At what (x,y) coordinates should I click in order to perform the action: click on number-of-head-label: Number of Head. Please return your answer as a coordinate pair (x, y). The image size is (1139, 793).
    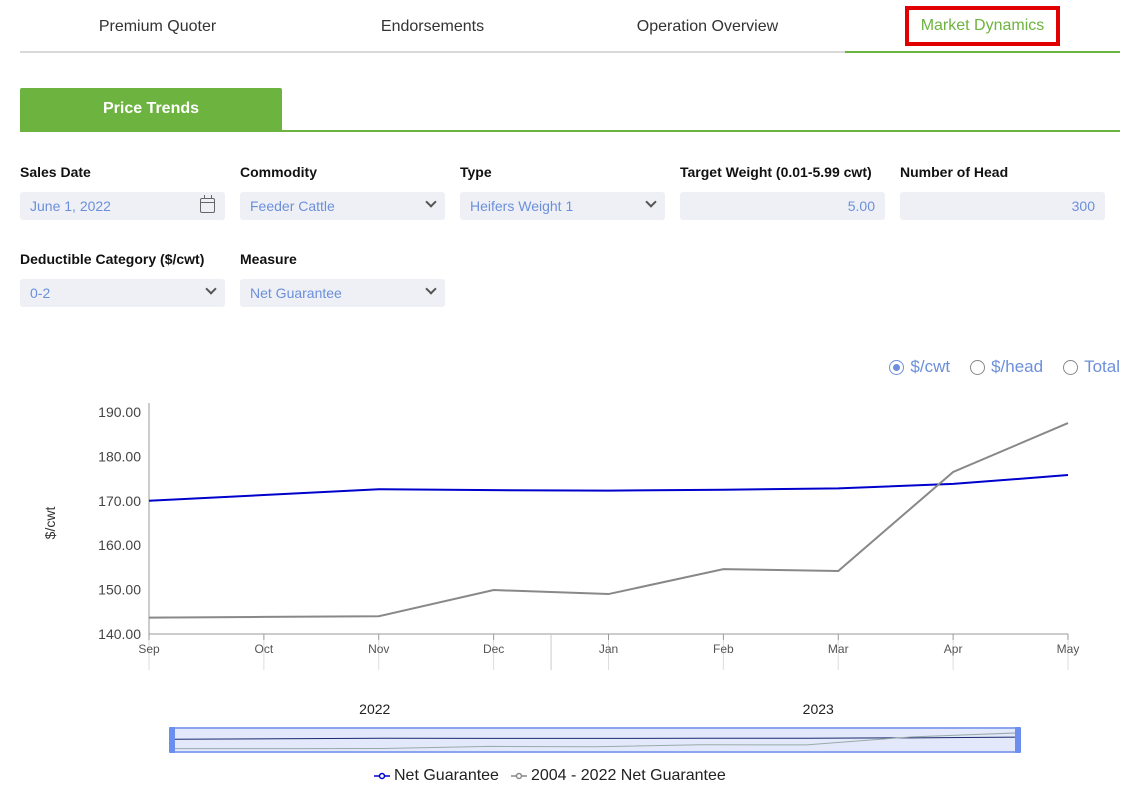
    Looking at the image, I should click on (954, 172).